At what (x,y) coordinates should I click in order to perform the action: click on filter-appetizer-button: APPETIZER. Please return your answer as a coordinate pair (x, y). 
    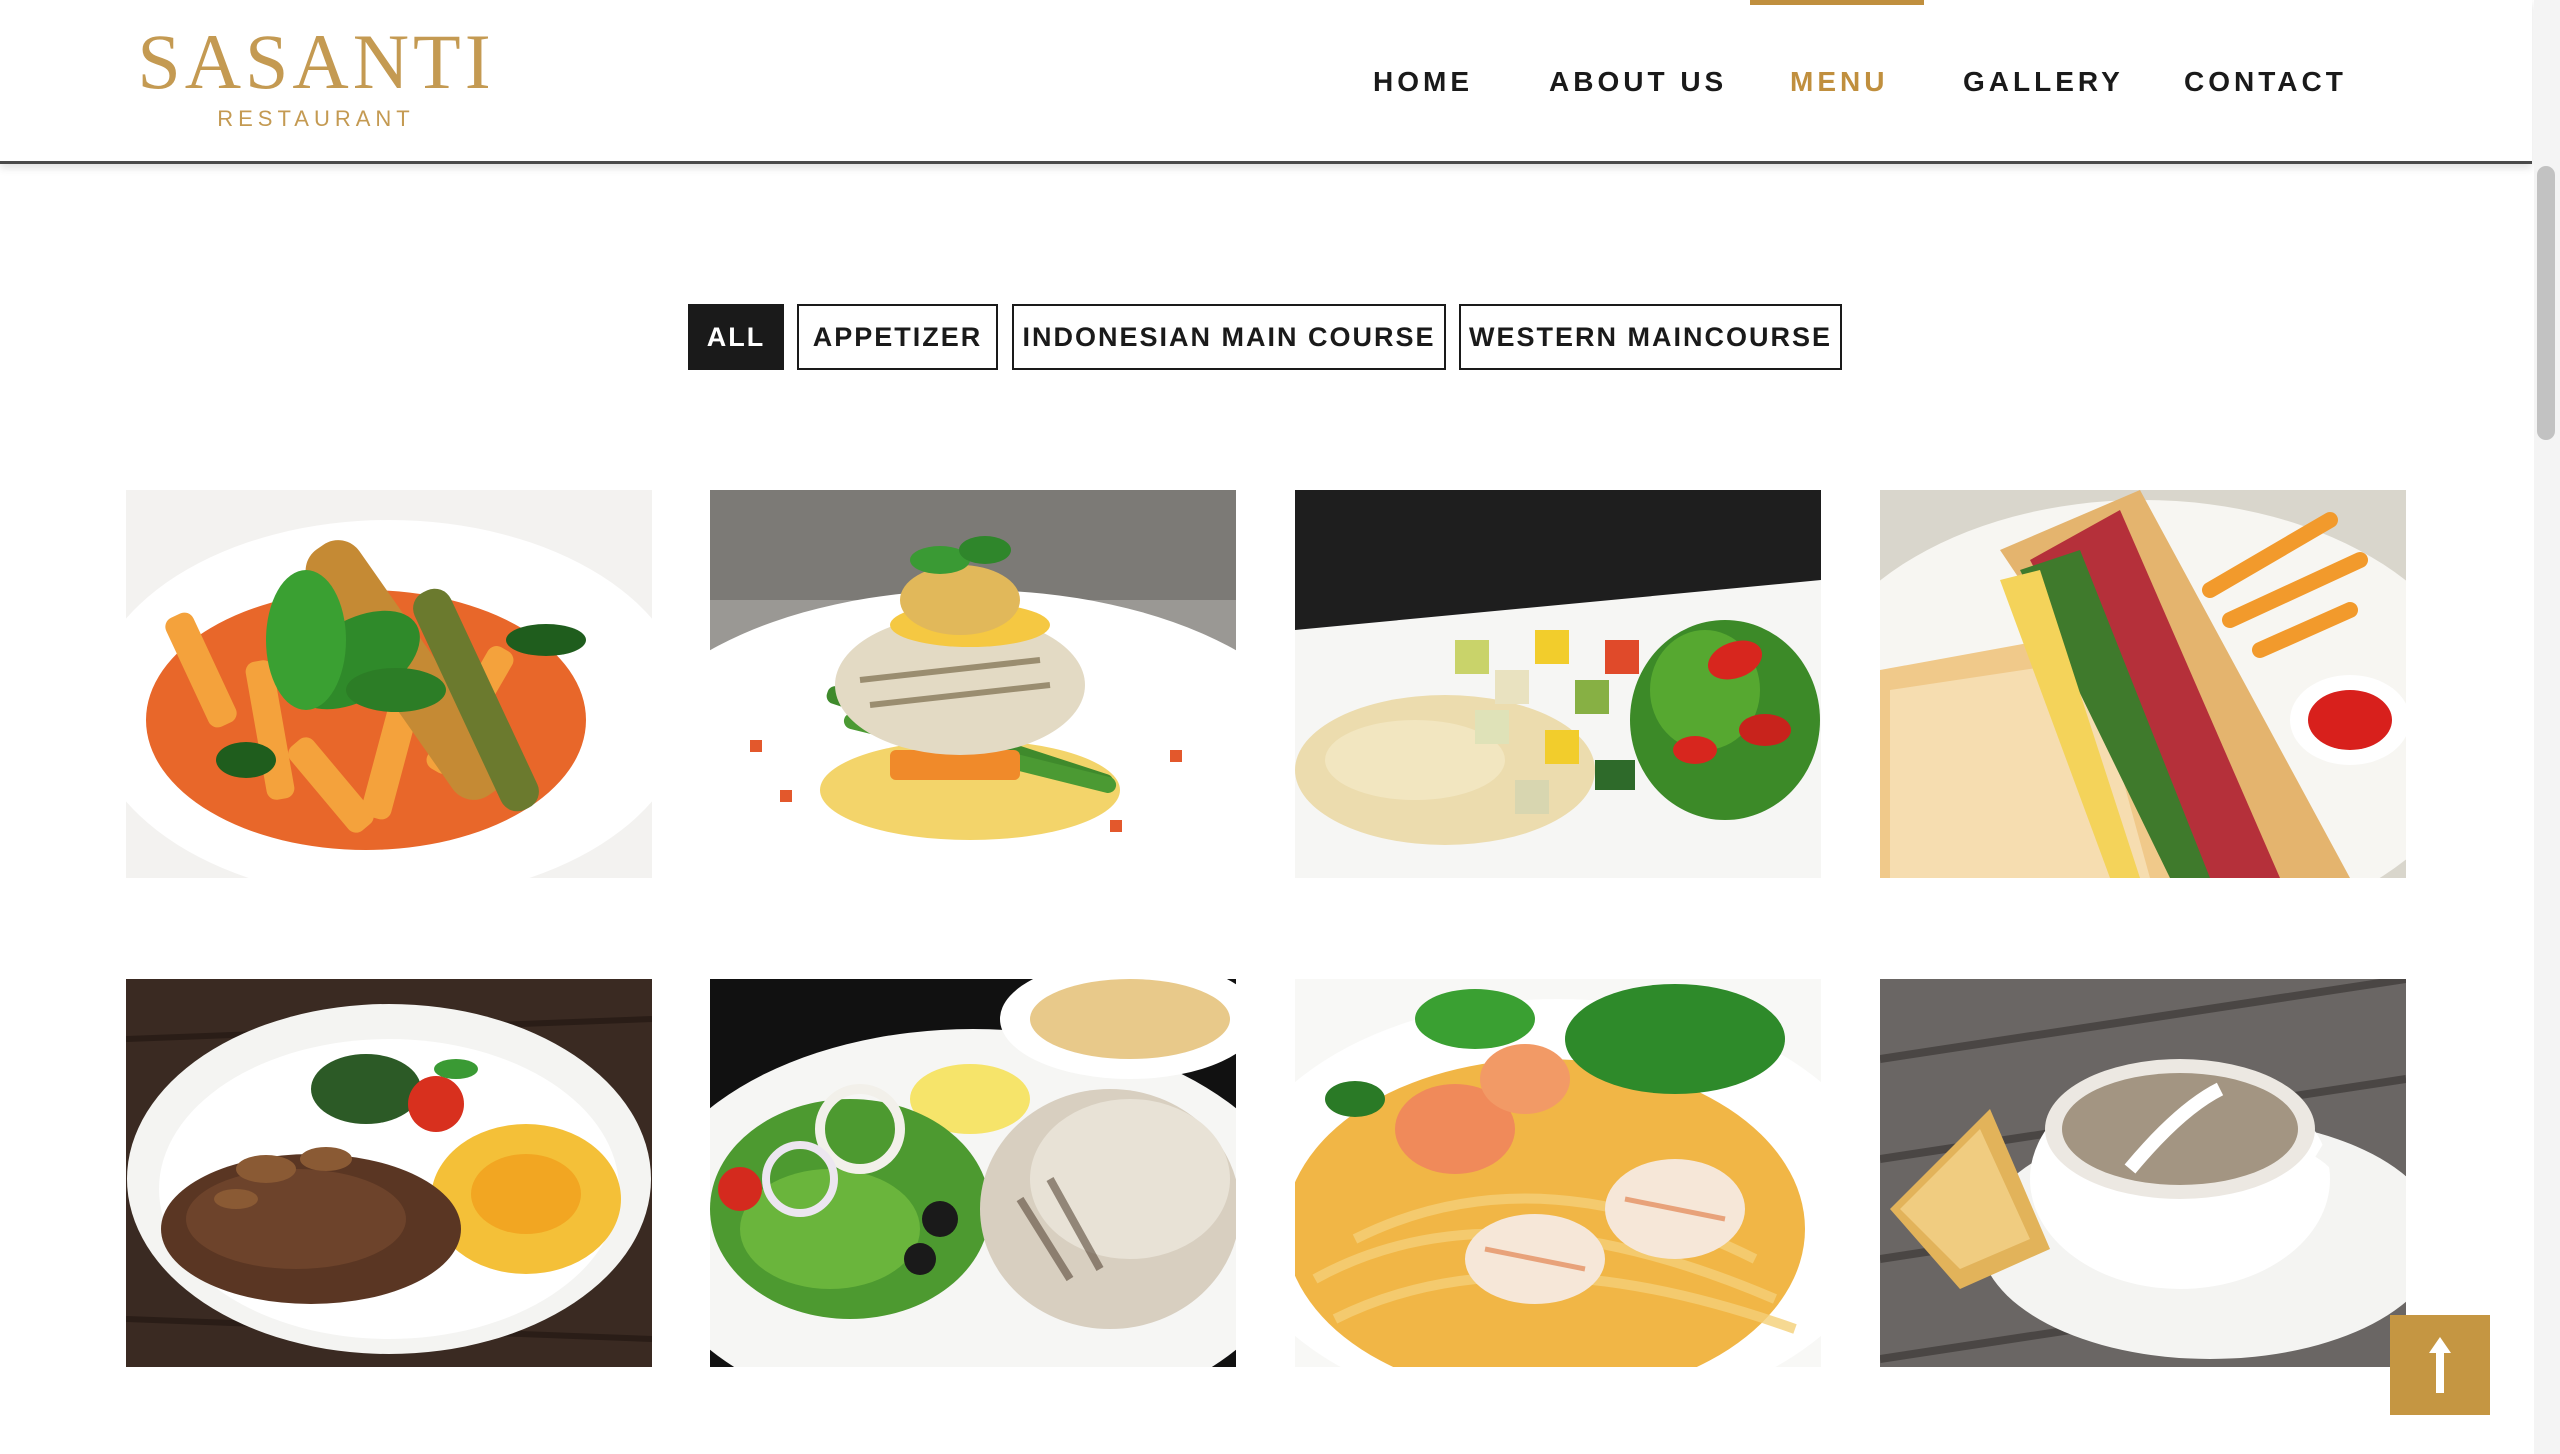
    Looking at the image, I should click on (897, 337).